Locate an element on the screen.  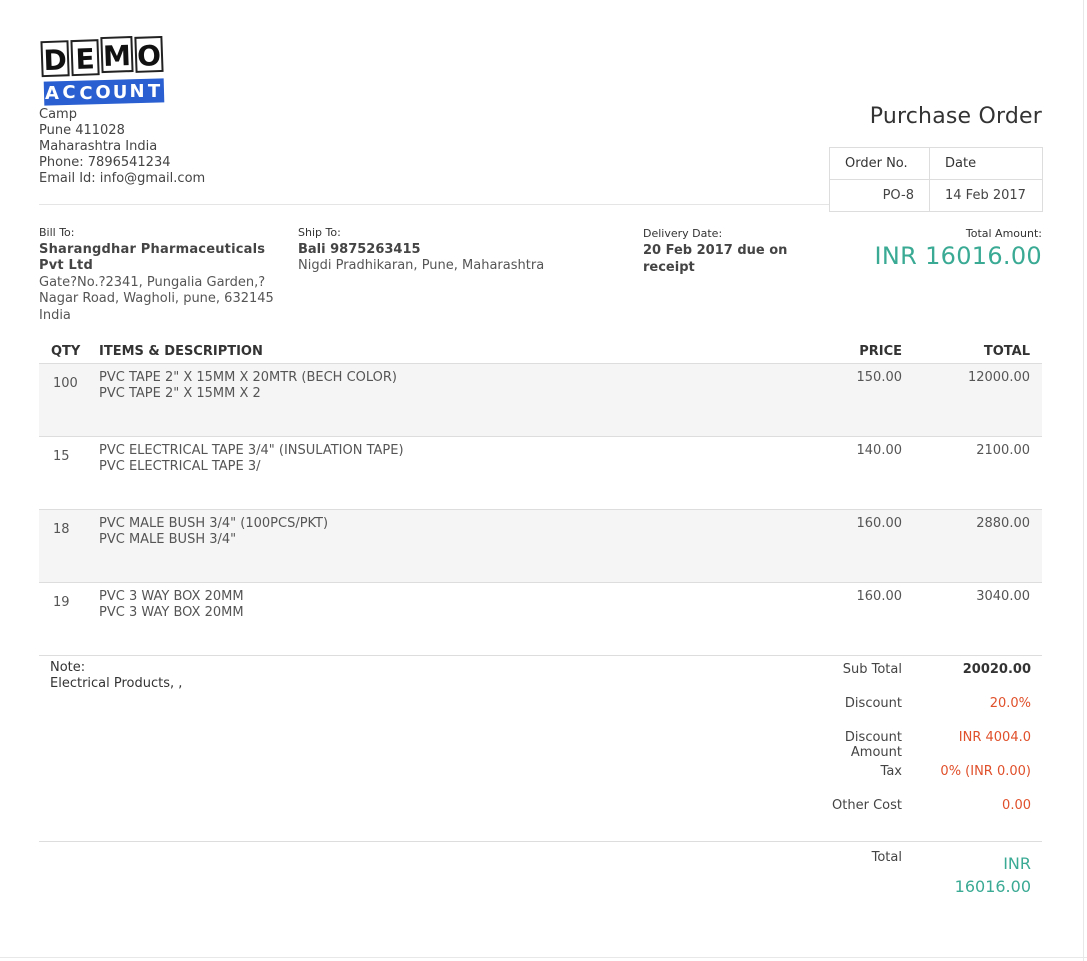
date-label: Date is located at coordinates (986, 163).